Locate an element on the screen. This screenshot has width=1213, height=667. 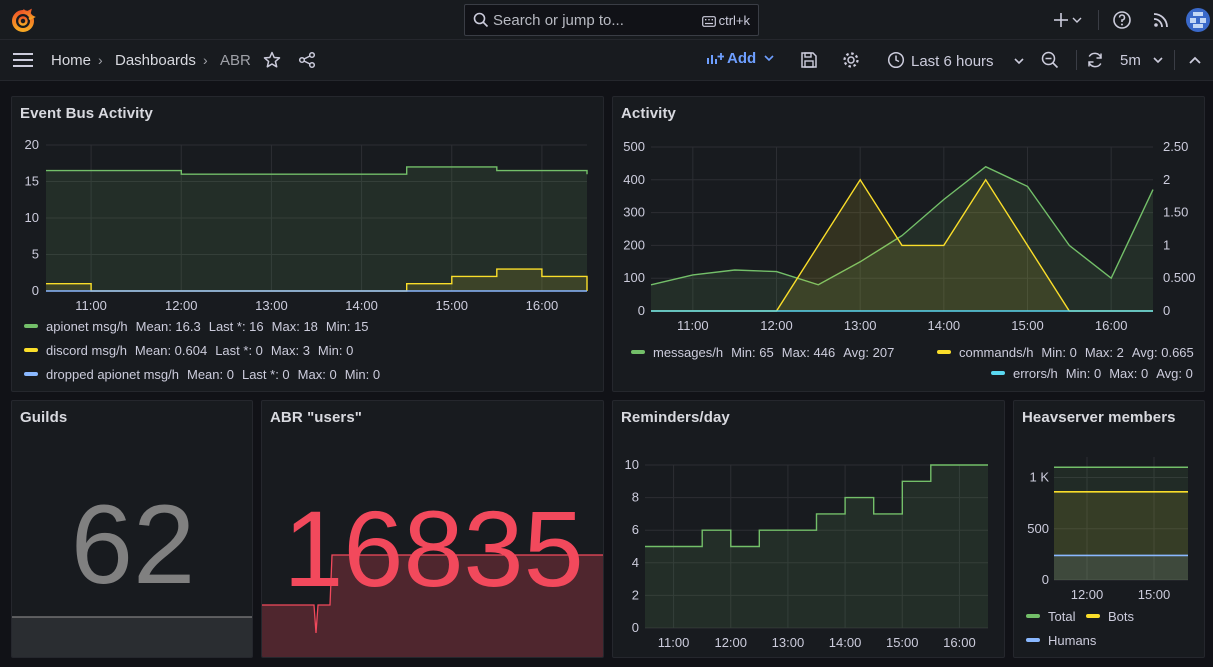
breadcrumb-home: Home is located at coordinates (71, 60).